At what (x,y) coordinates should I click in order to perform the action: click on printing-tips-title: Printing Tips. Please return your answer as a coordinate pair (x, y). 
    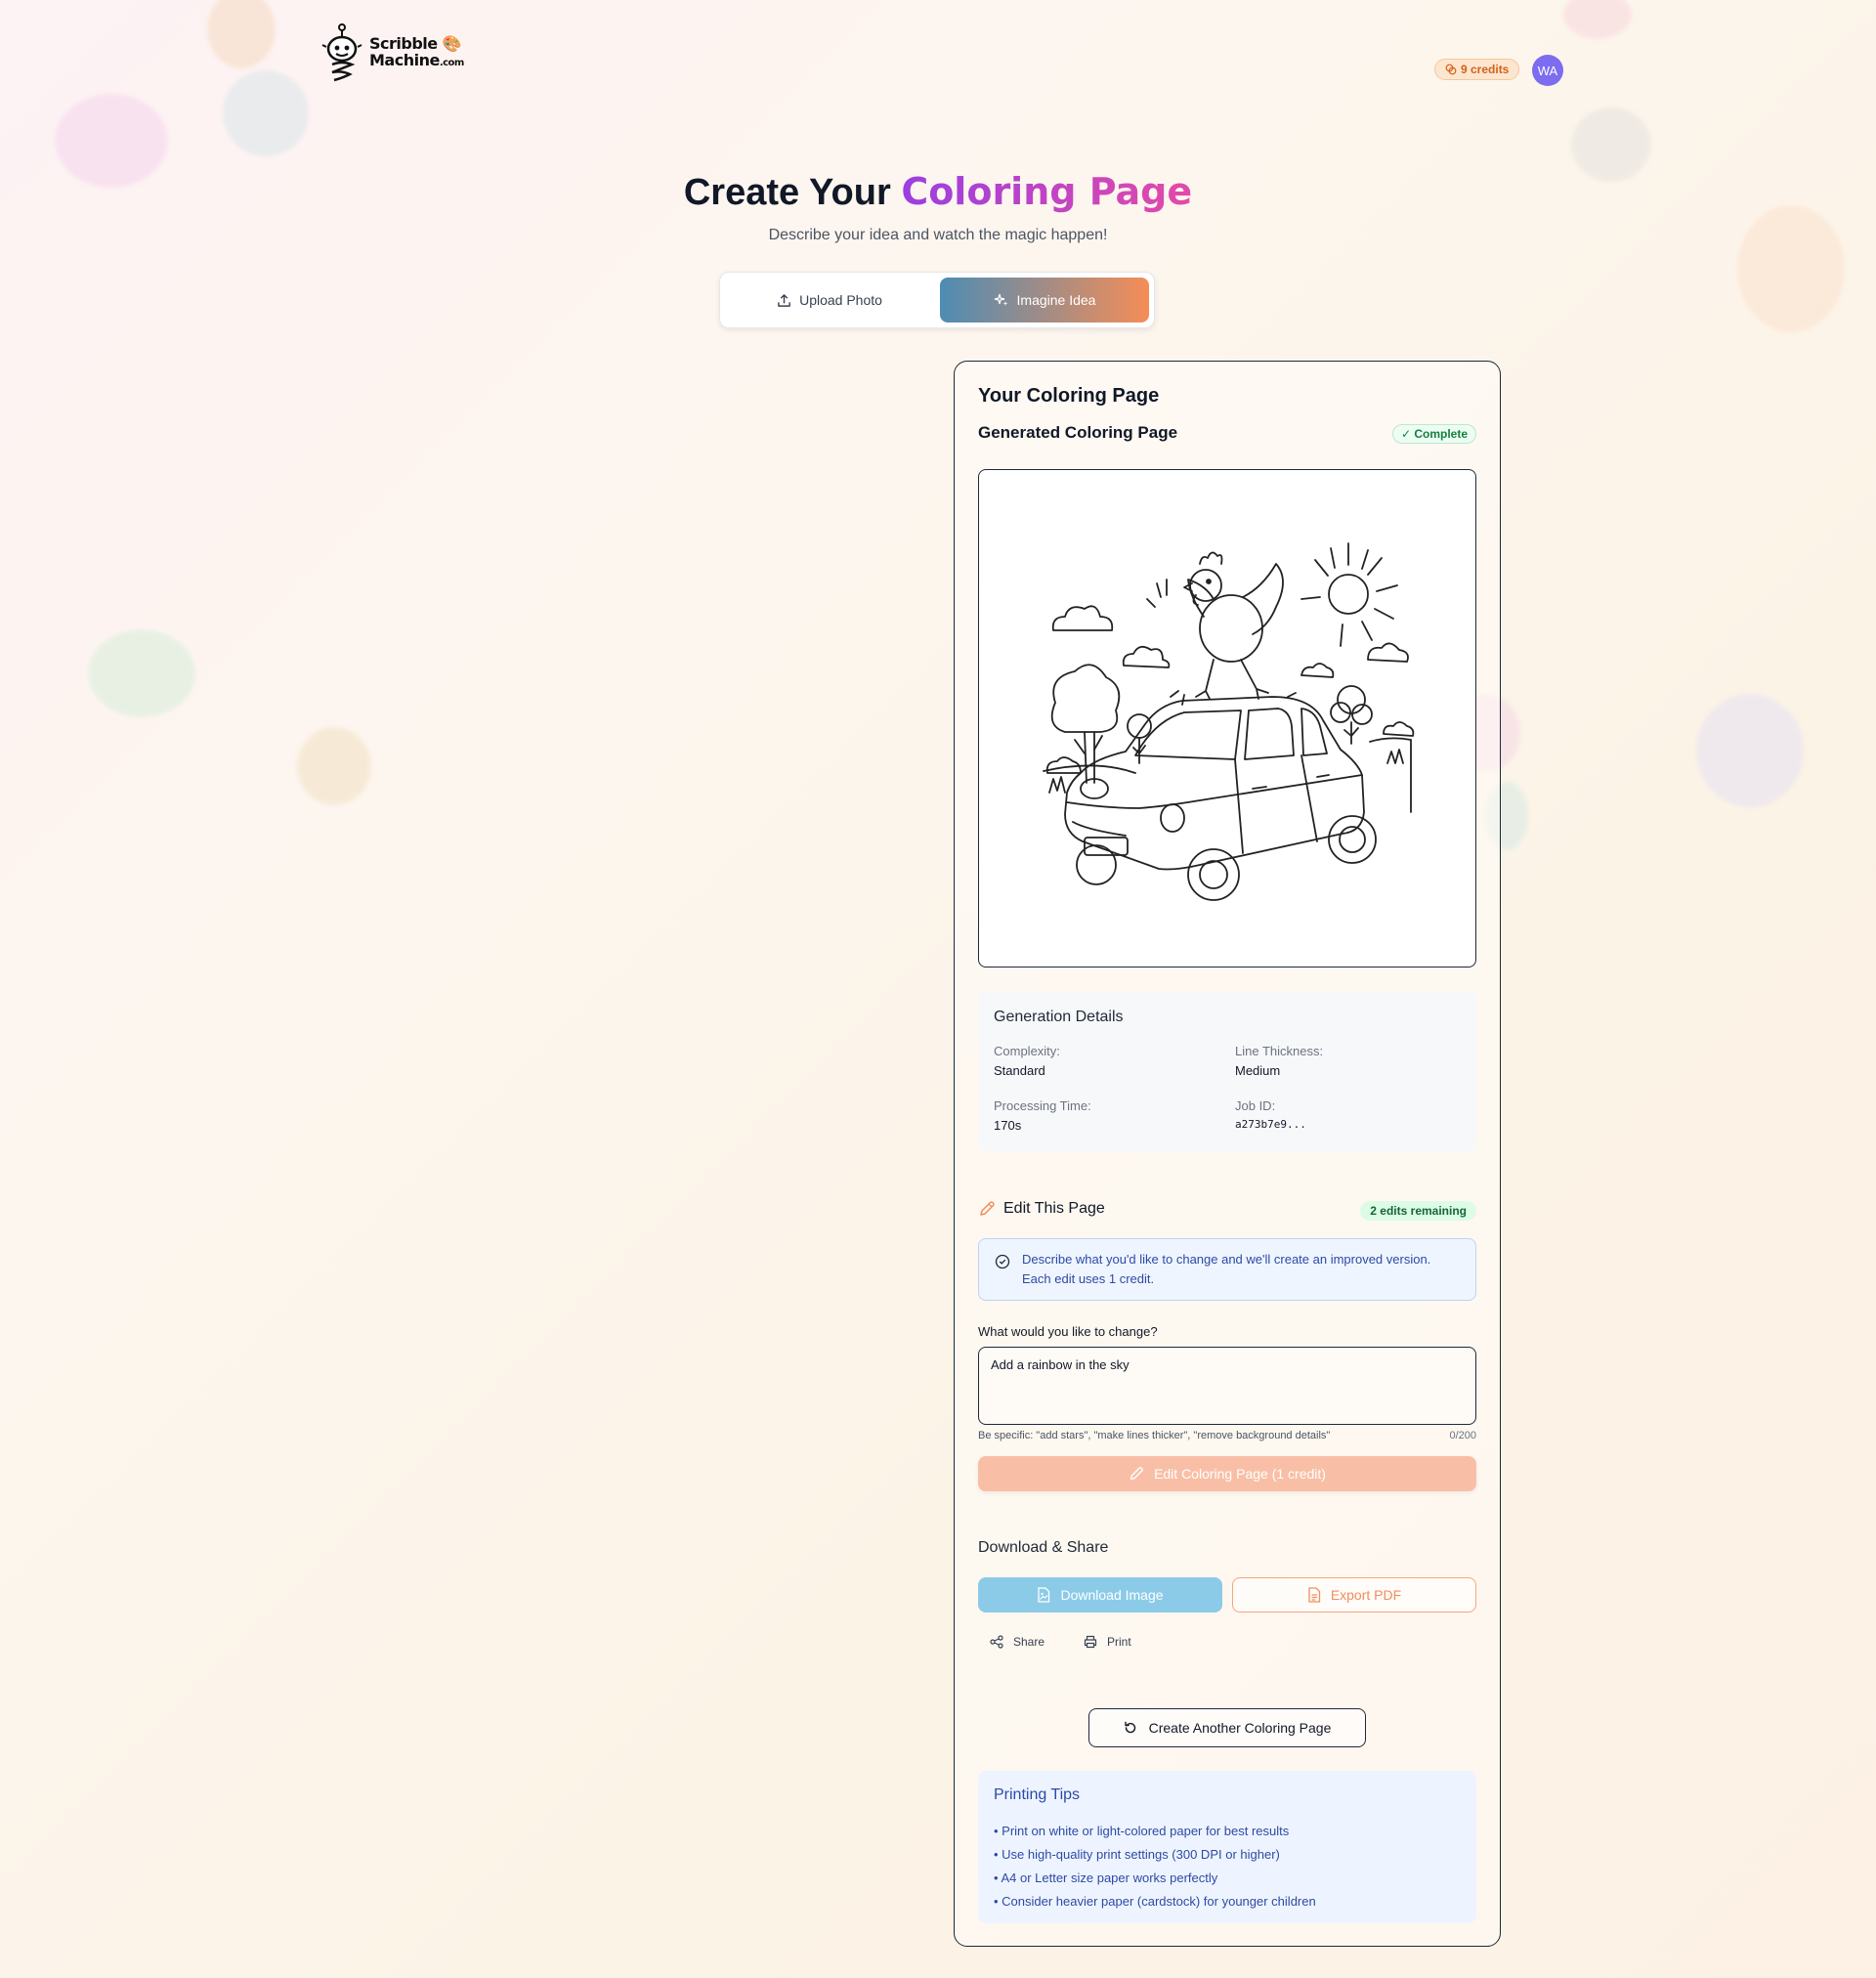
    Looking at the image, I should click on (1037, 1795).